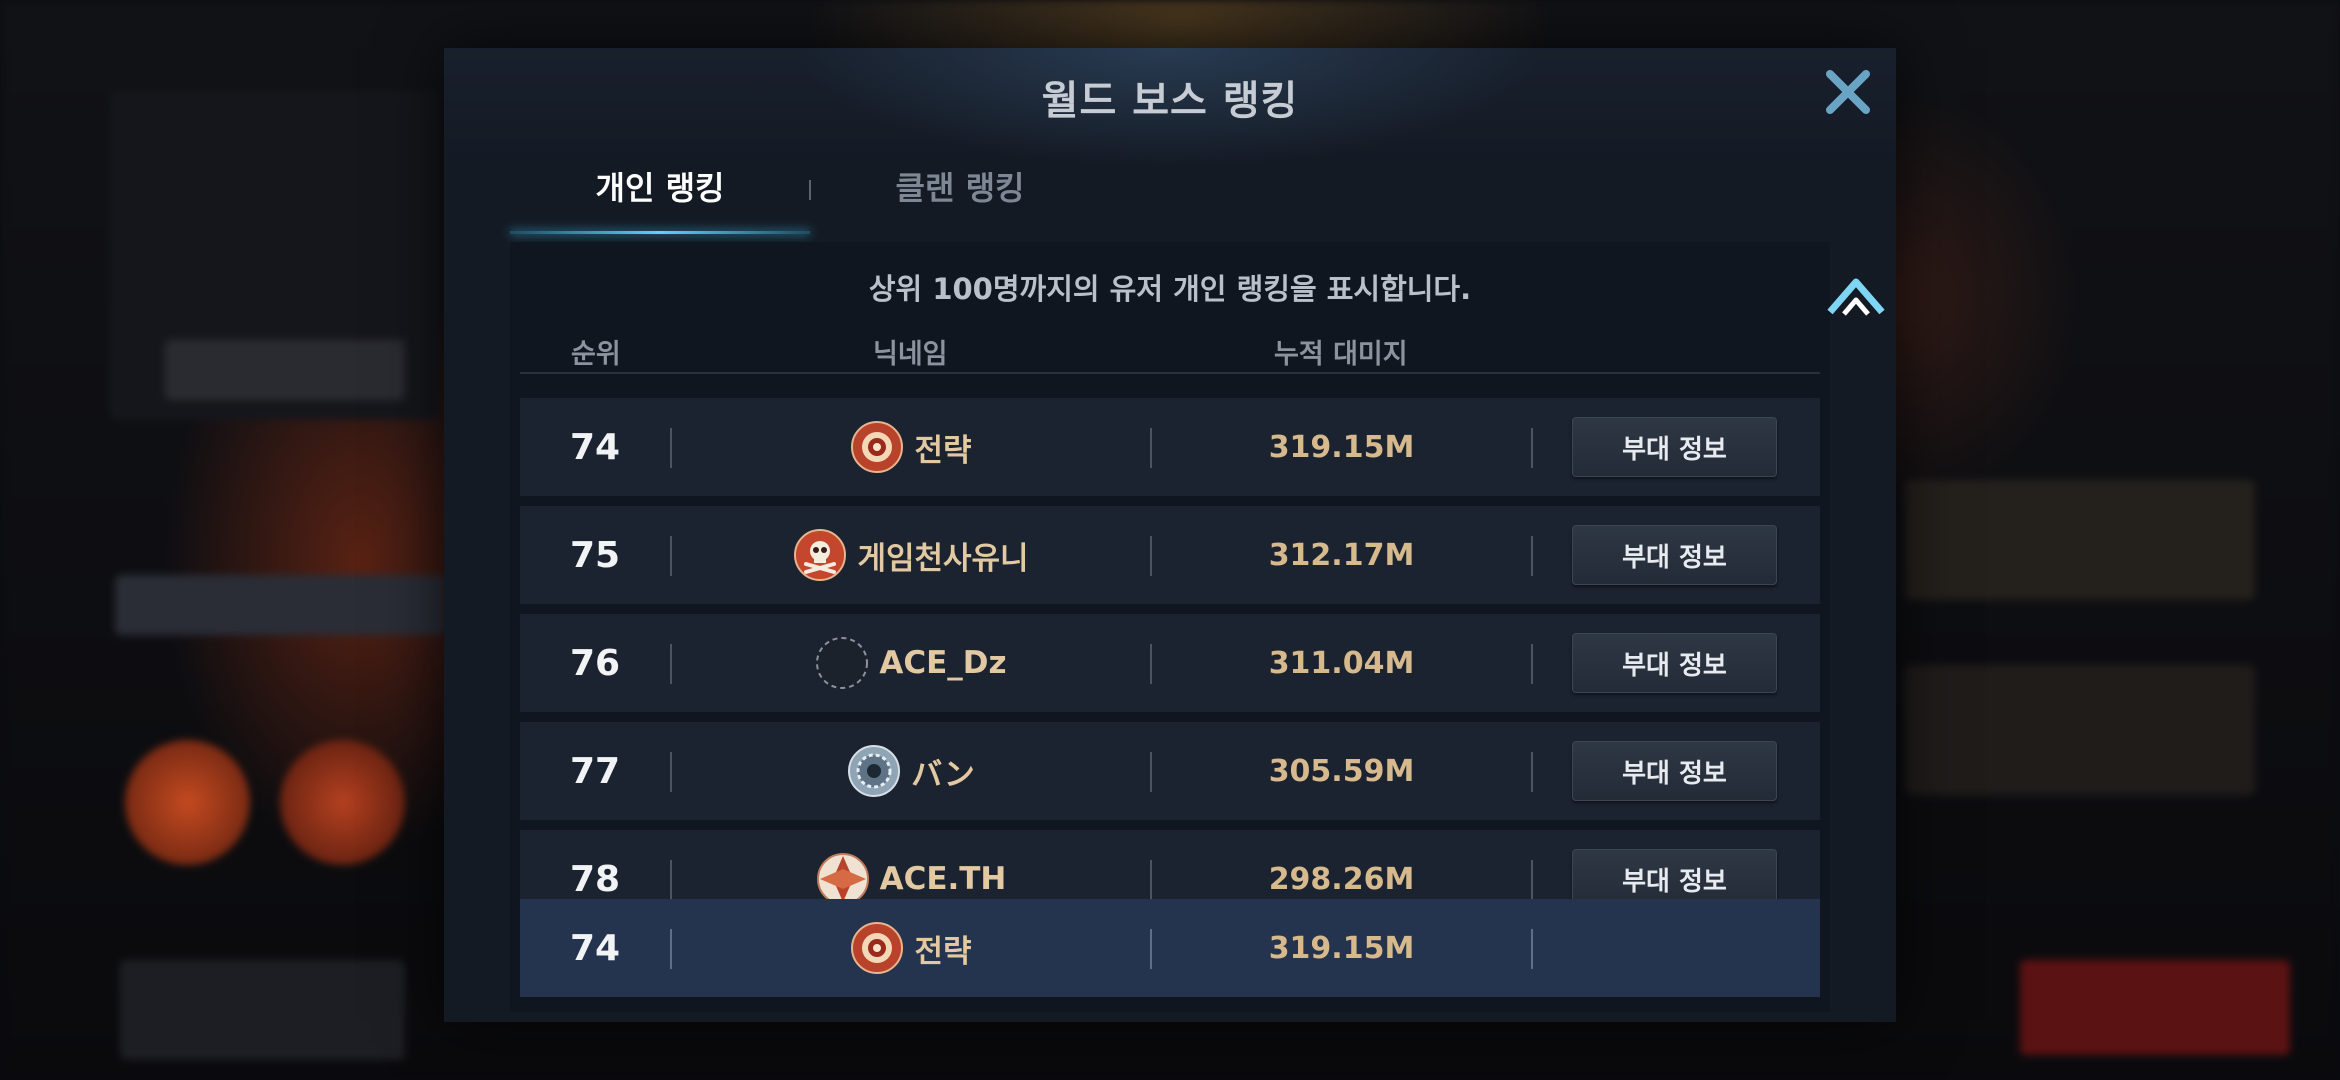  Describe the element at coordinates (1848, 92) in the screenshot. I see `close-icon` at that location.